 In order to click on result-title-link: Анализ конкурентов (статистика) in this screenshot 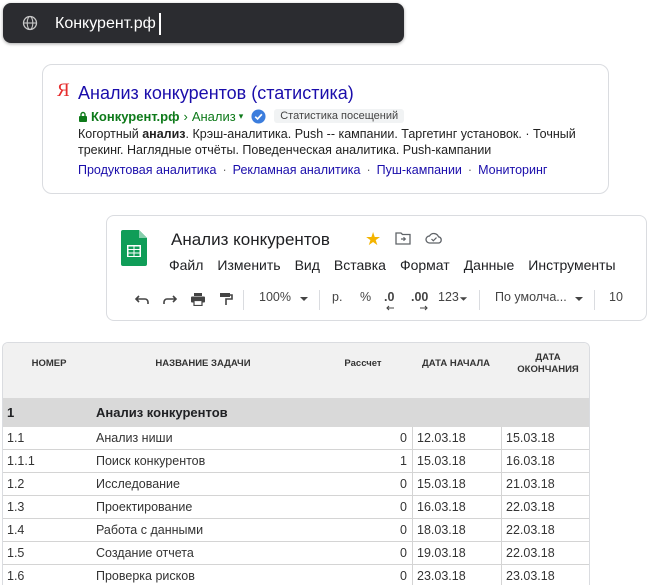, I will do `click(216, 93)`.